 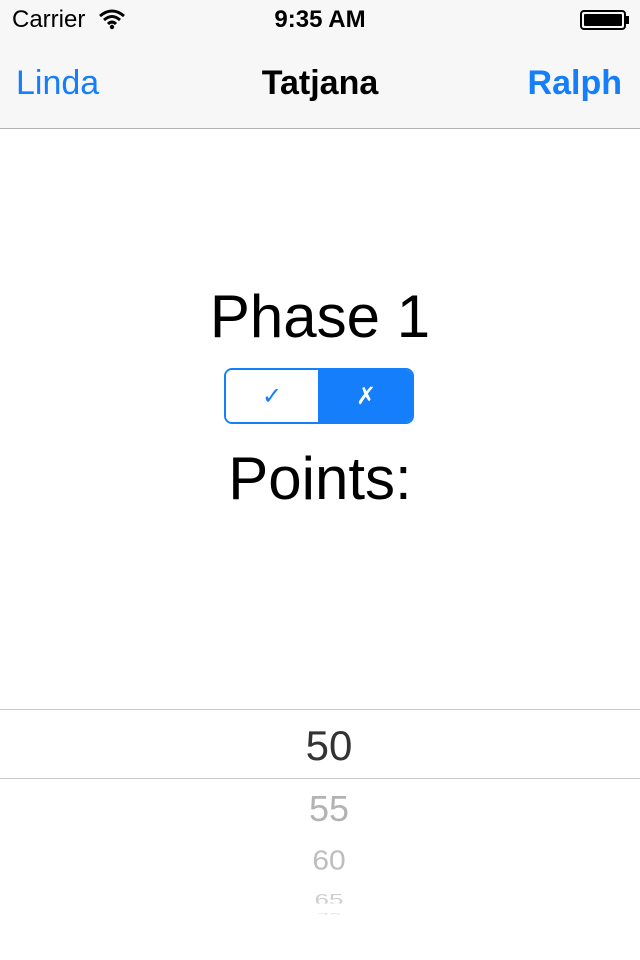 What do you see at coordinates (575, 83) in the screenshot?
I see `nav-forward-button: Ralph` at bounding box center [575, 83].